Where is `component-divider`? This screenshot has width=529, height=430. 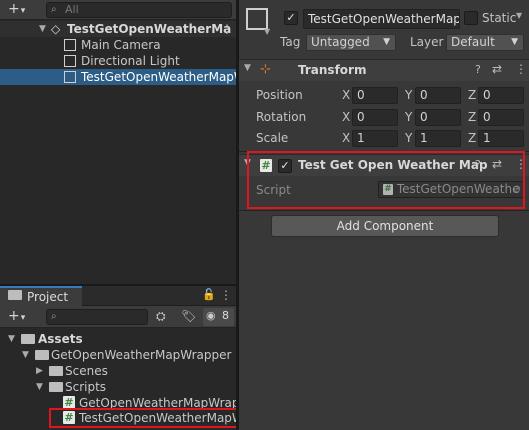
component-divider is located at coordinates (384, 210).